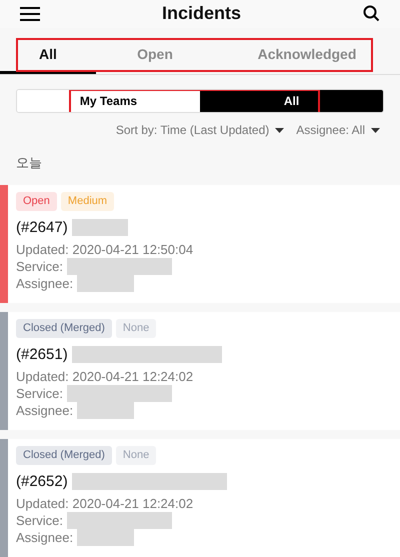 The width and height of the screenshot is (400, 557). I want to click on incident-number: (#2652), so click(42, 482).